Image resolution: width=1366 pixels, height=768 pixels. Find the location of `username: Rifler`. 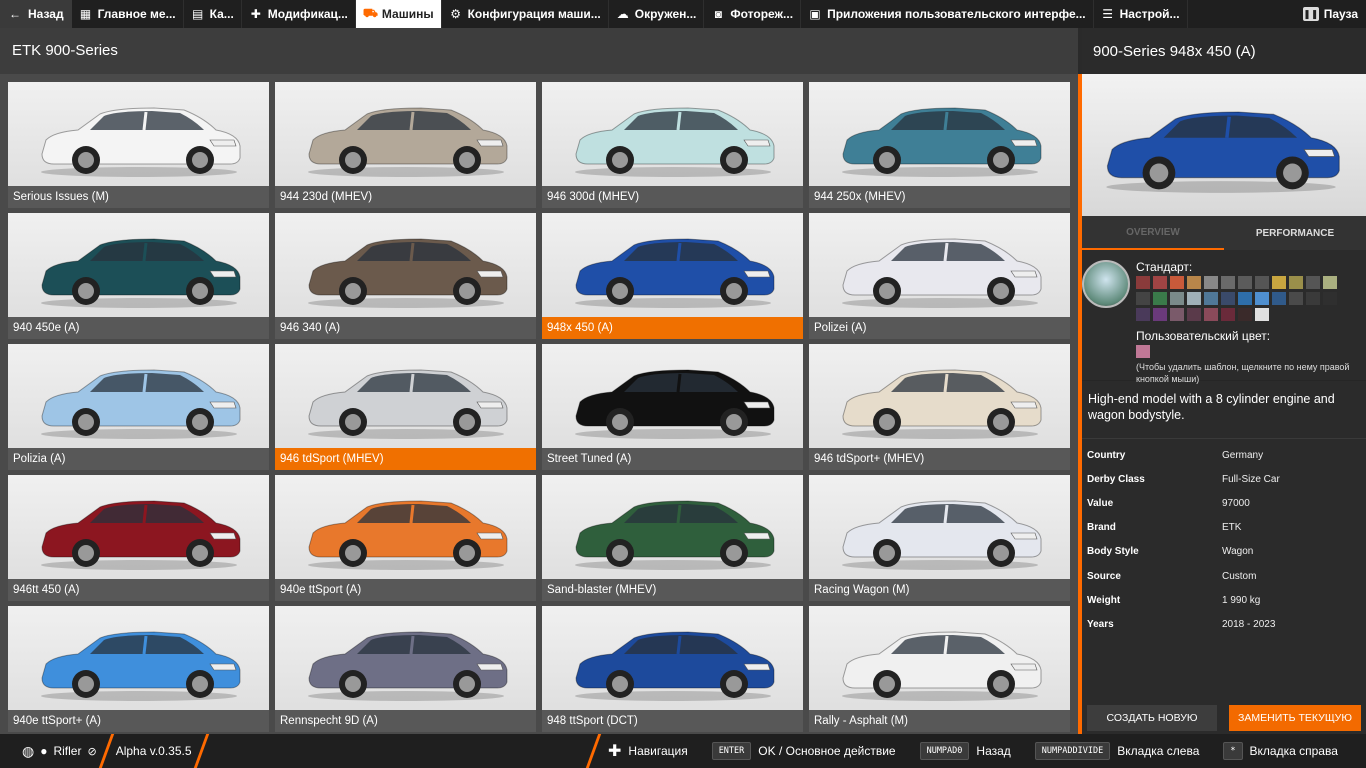

username: Rifler is located at coordinates (67, 751).